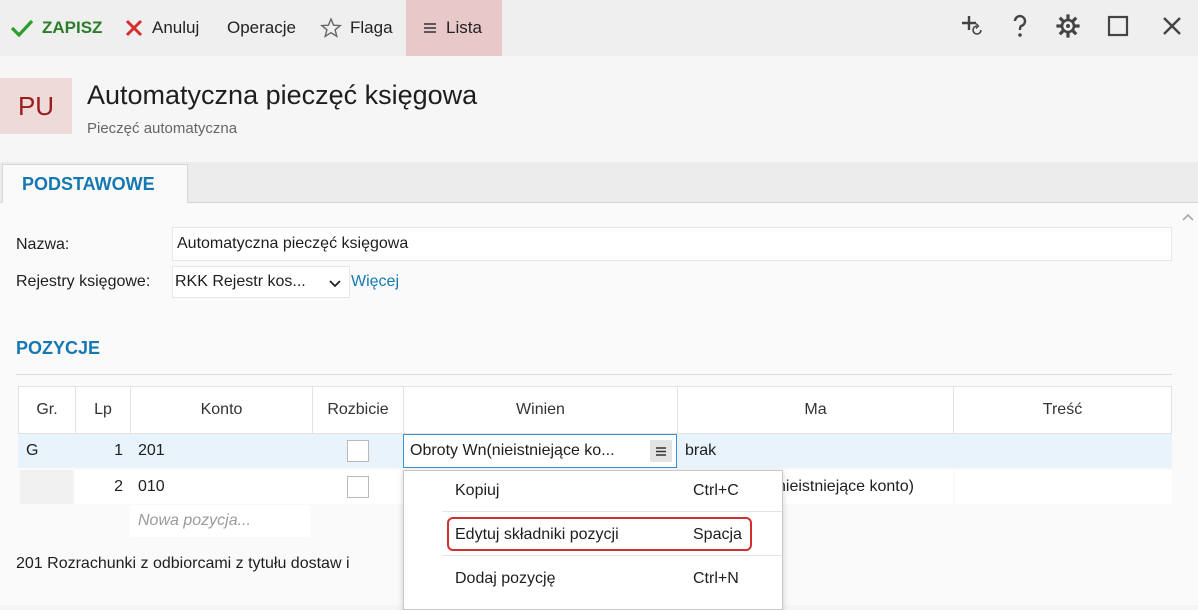  What do you see at coordinates (331, 28) in the screenshot?
I see `star-icon` at bounding box center [331, 28].